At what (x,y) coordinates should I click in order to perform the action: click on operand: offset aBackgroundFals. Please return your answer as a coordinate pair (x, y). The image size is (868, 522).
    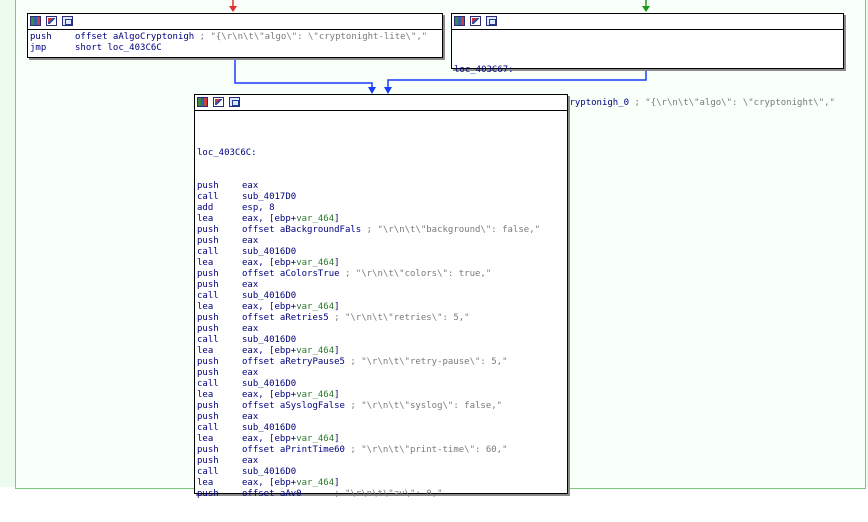
    Looking at the image, I should click on (301, 230).